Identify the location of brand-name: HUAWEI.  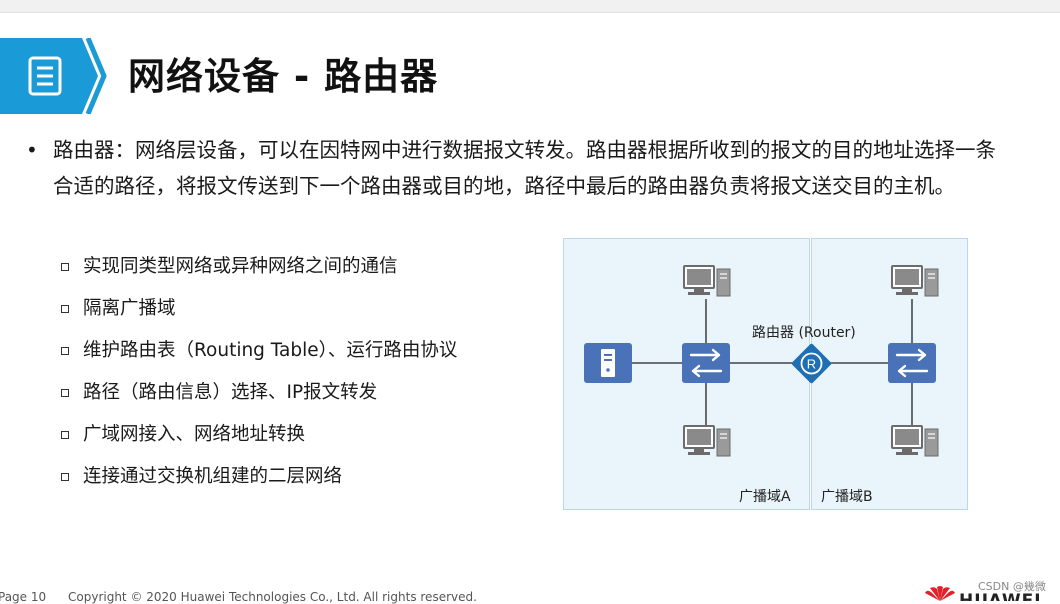
(1000, 596).